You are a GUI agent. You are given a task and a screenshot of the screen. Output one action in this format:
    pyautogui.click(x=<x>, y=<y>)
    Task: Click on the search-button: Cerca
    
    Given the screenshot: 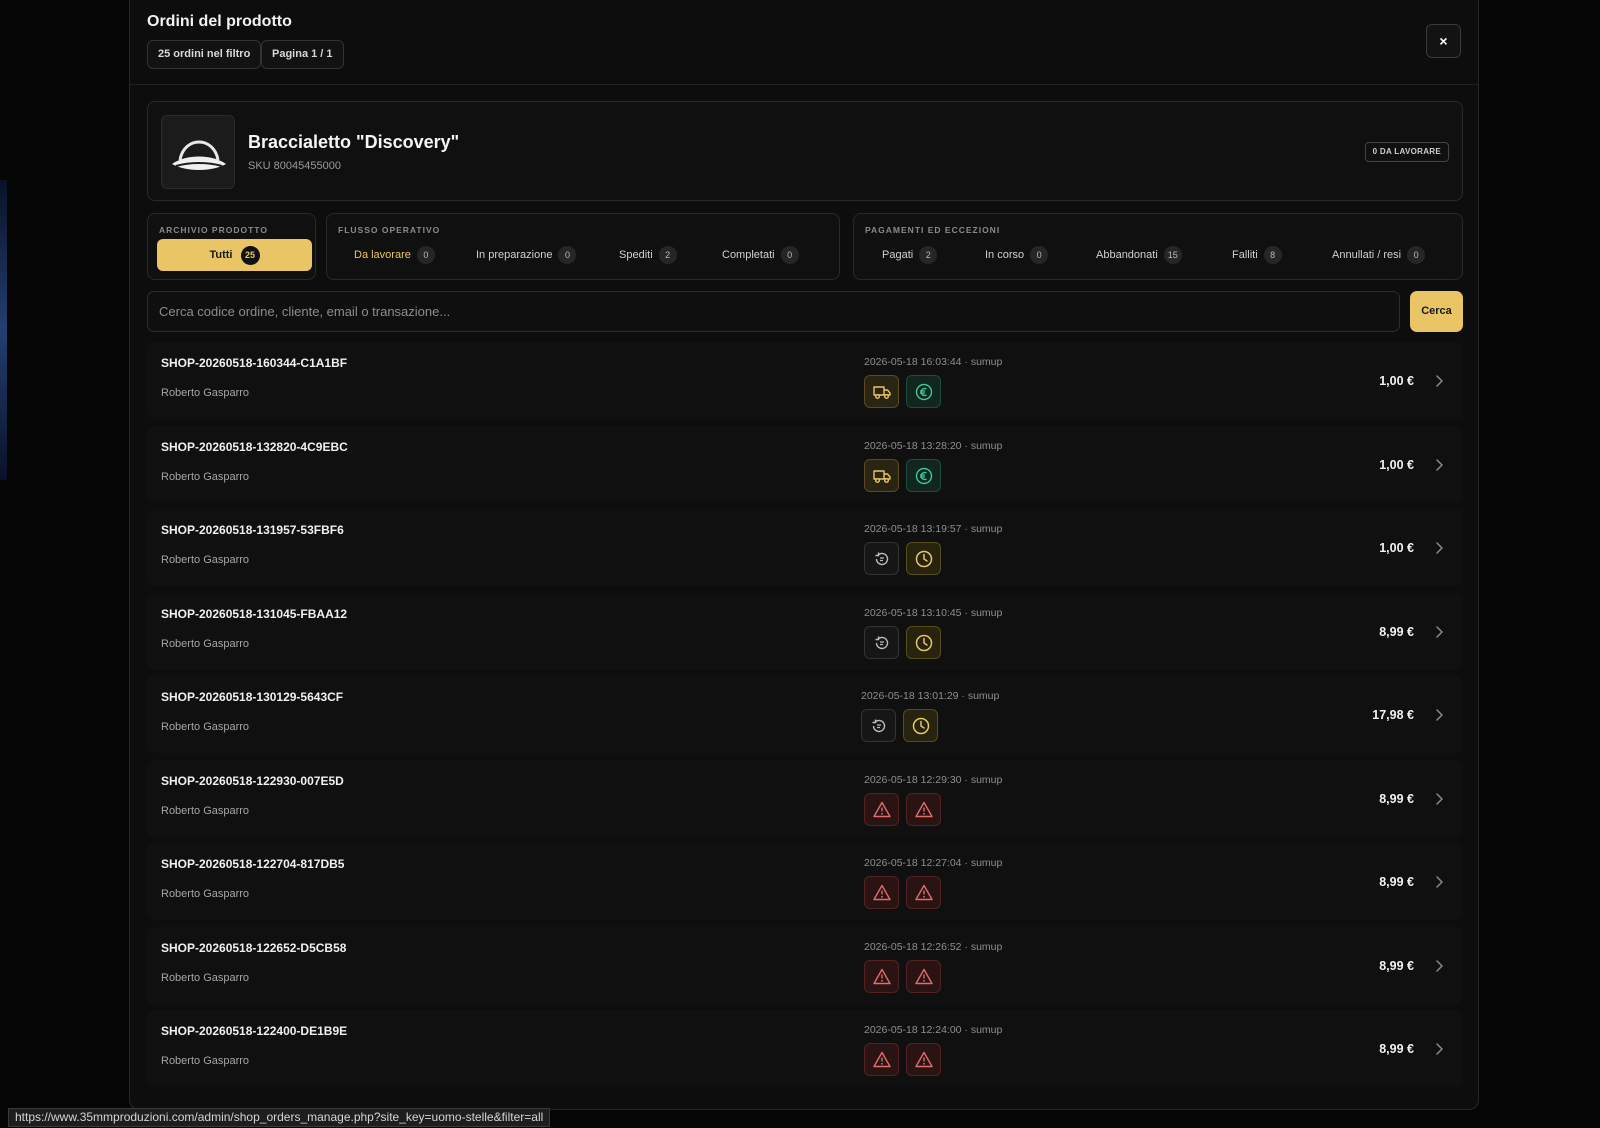 What is the action you would take?
    pyautogui.click(x=1436, y=311)
    